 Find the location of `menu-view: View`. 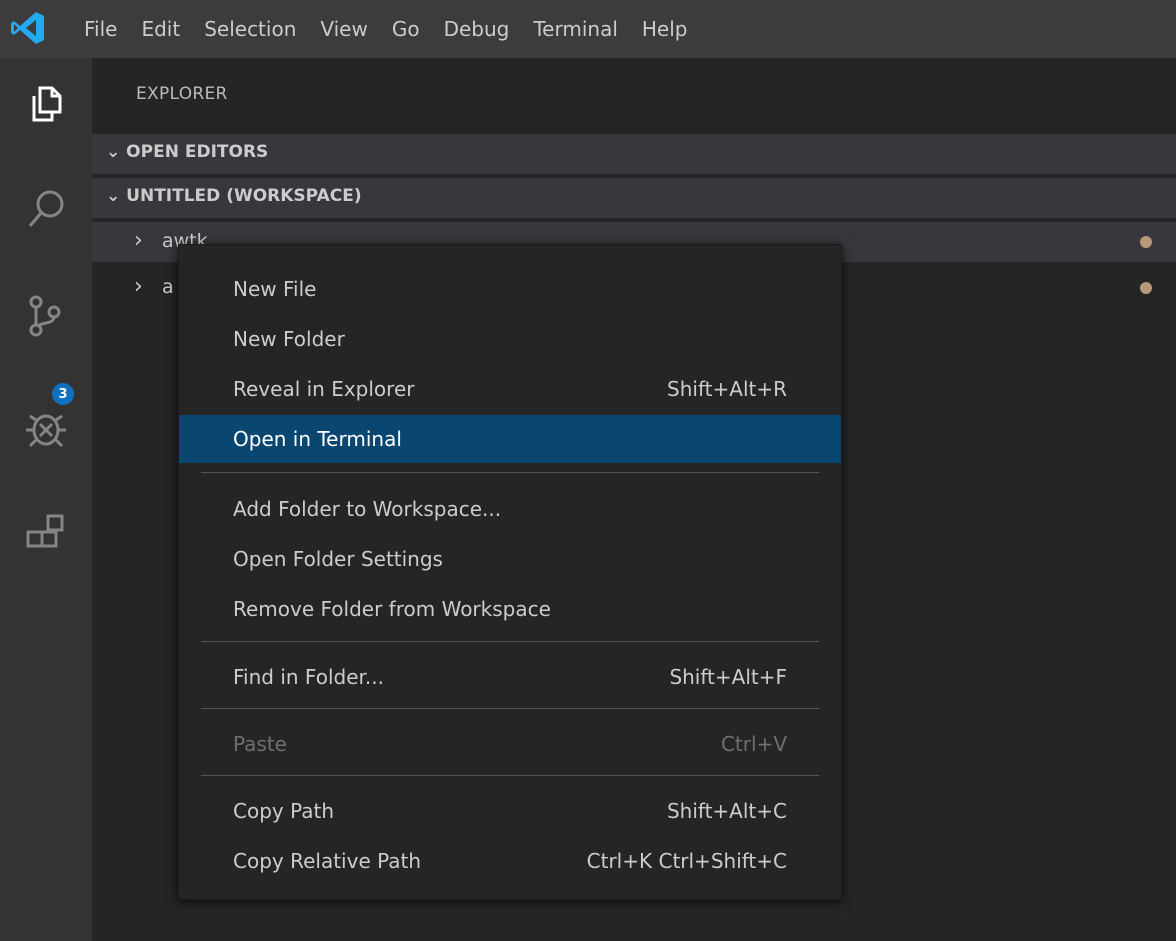

menu-view: View is located at coordinates (343, 29).